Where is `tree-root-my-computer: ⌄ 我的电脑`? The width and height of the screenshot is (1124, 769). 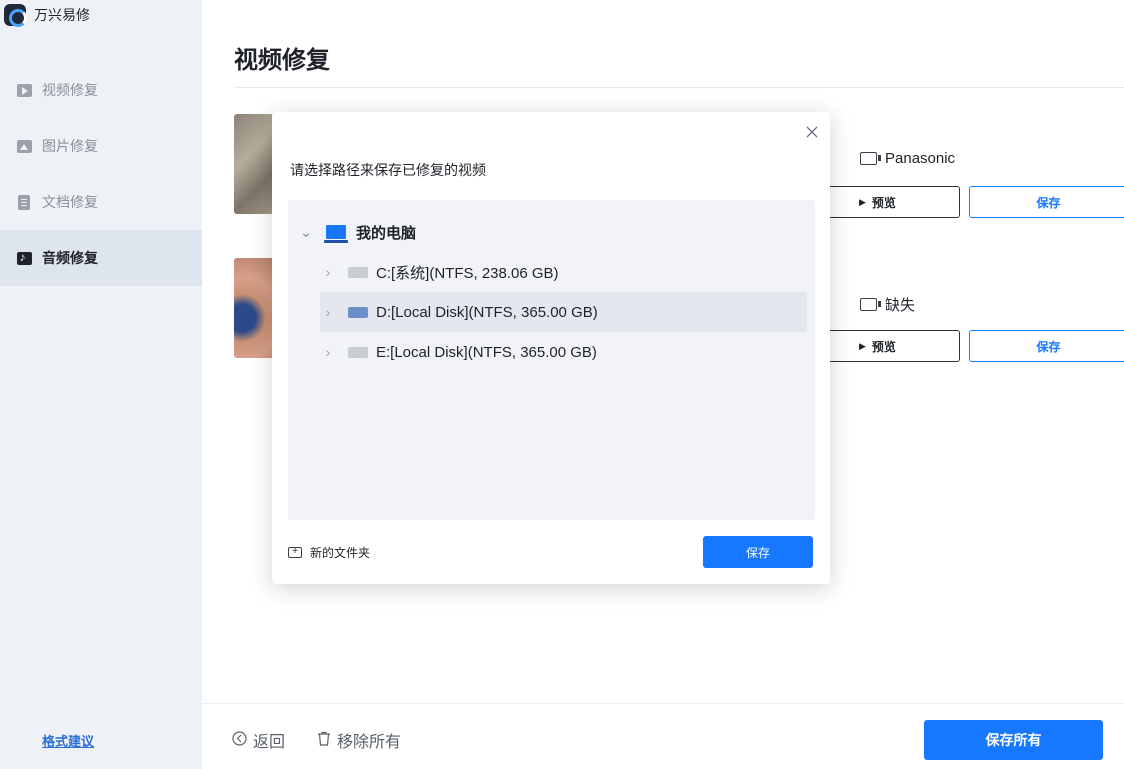 tree-root-my-computer: ⌄ 我的电脑 is located at coordinates (357, 232).